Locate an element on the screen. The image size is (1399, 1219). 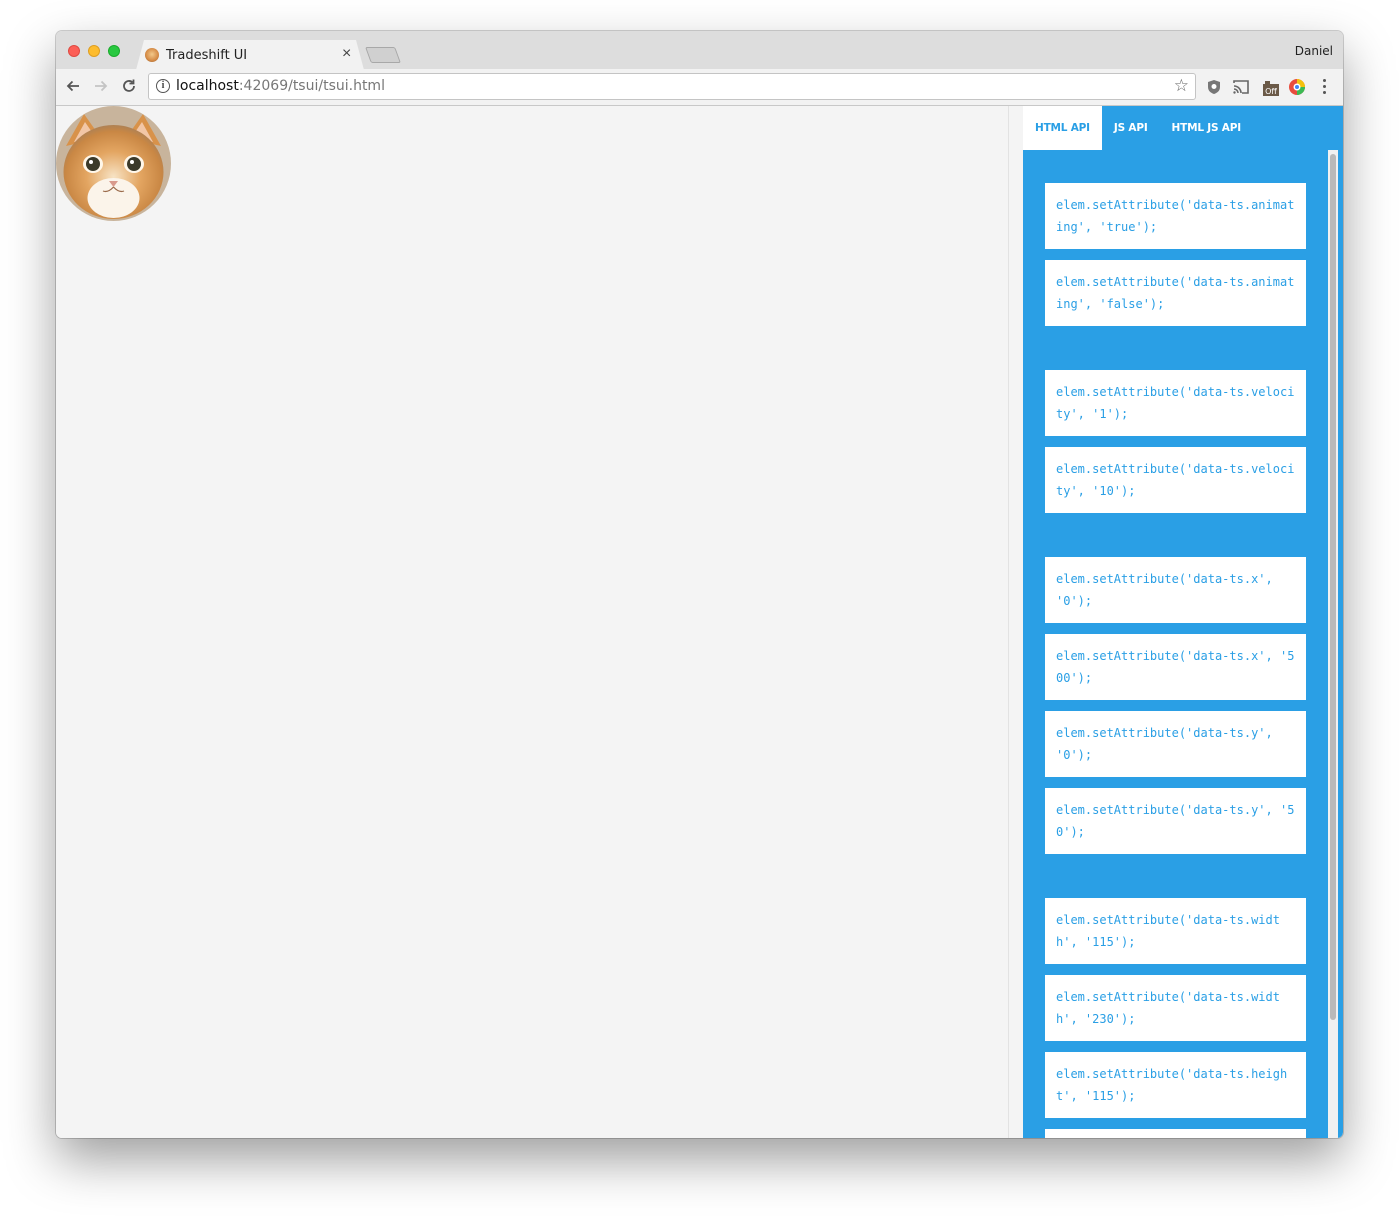
panel-tab-bar: HTML API JS API HTML JS API is located at coordinates (1138, 128).